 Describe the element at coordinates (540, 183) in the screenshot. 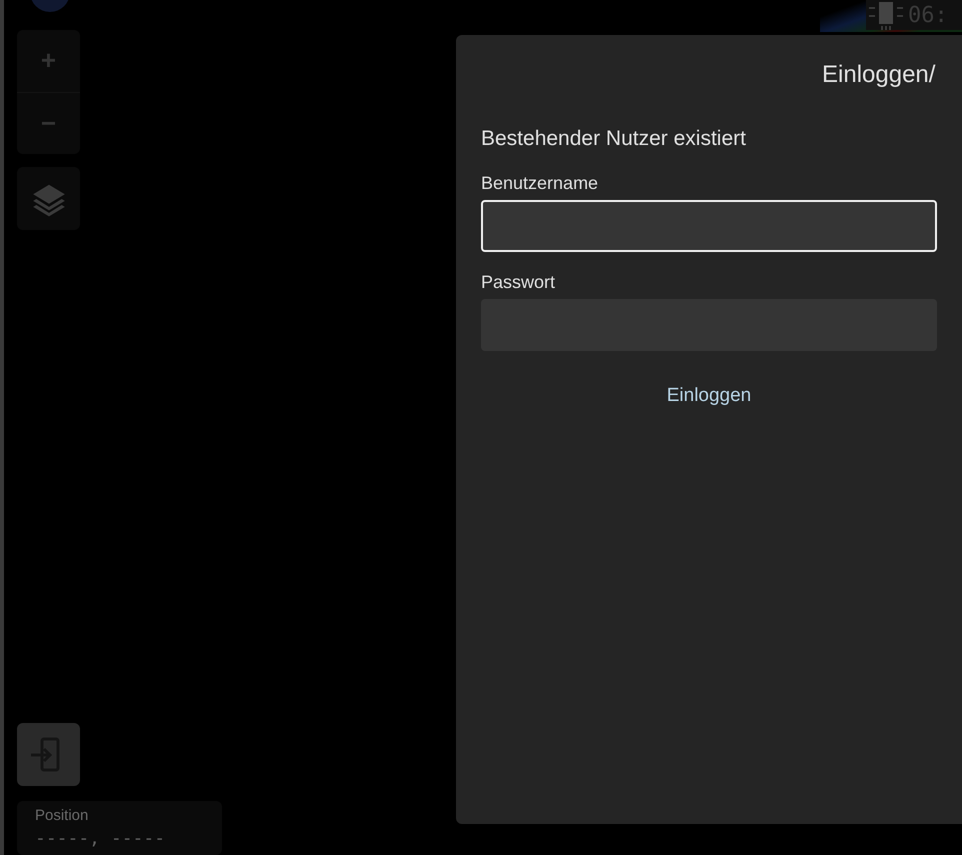

I see `field-label: Benutzername` at that location.